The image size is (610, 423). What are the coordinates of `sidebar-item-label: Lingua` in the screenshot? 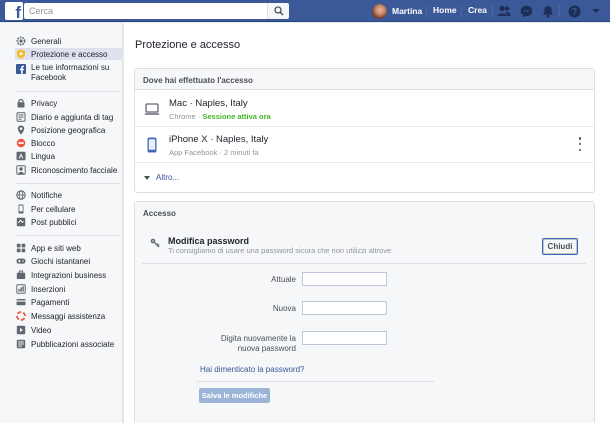 It's located at (43, 156).